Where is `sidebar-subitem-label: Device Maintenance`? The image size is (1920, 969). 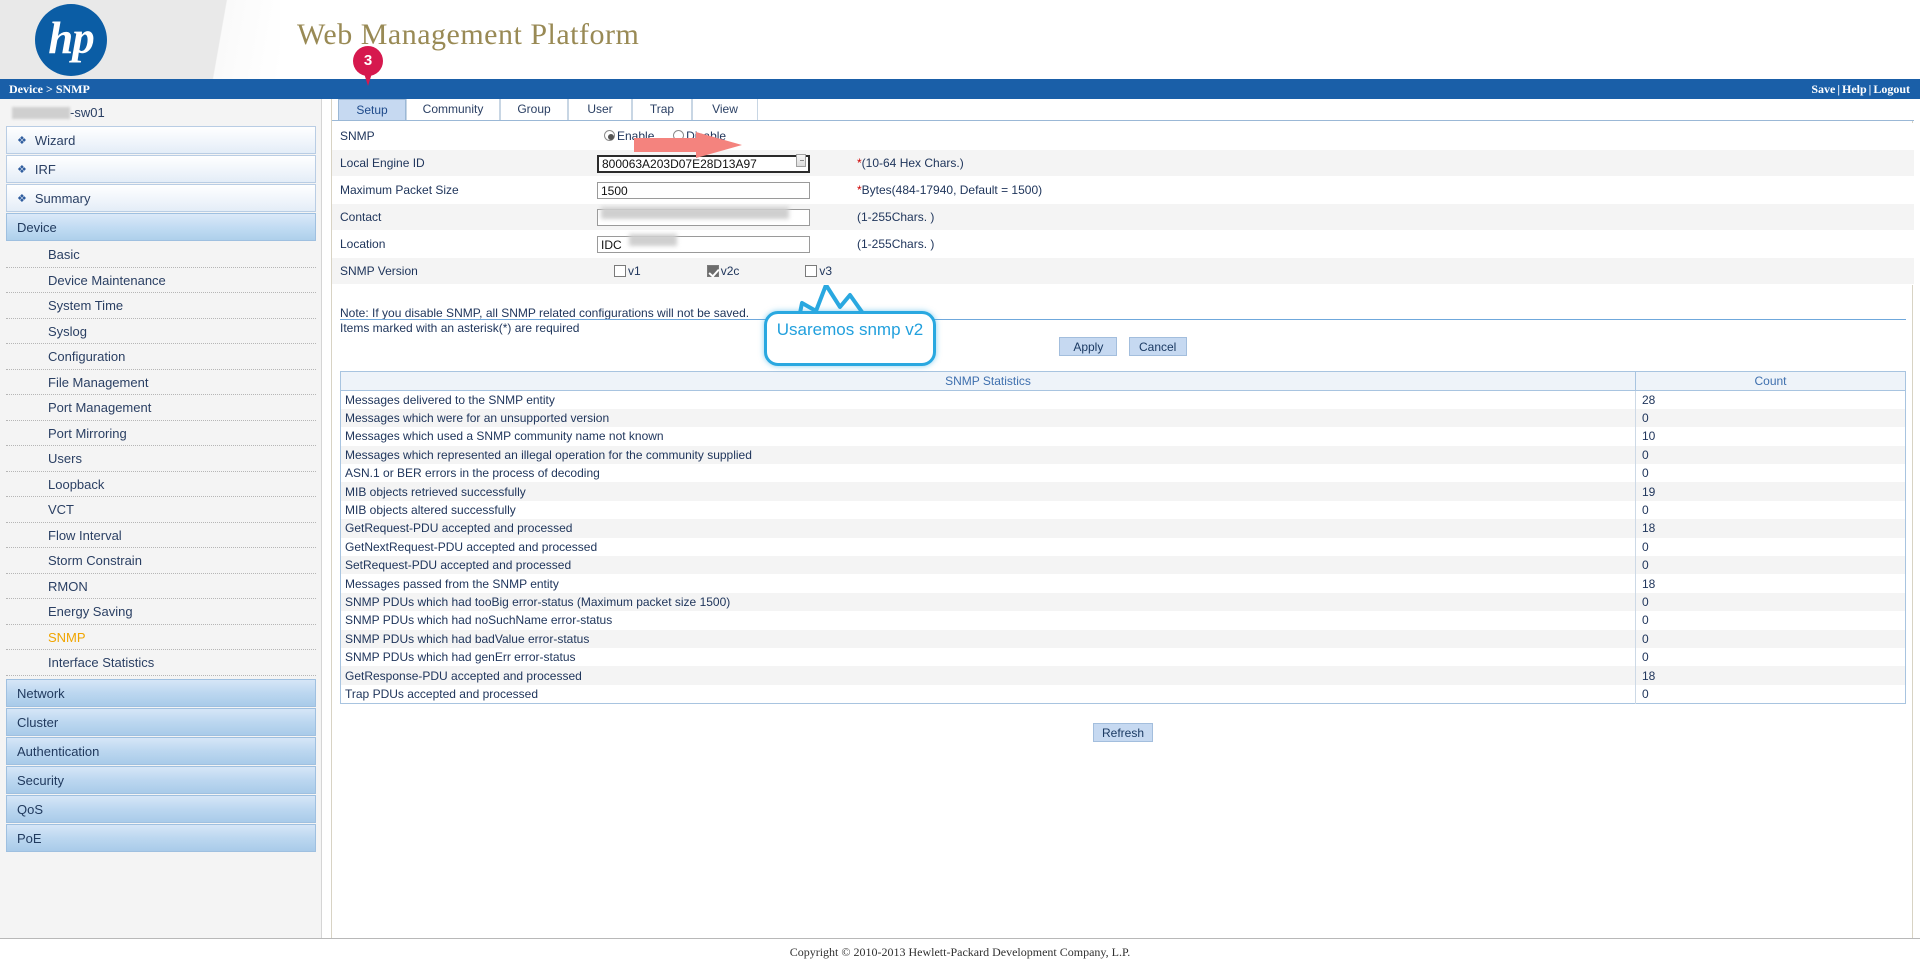
sidebar-subitem-label: Device Maintenance is located at coordinates (107, 280).